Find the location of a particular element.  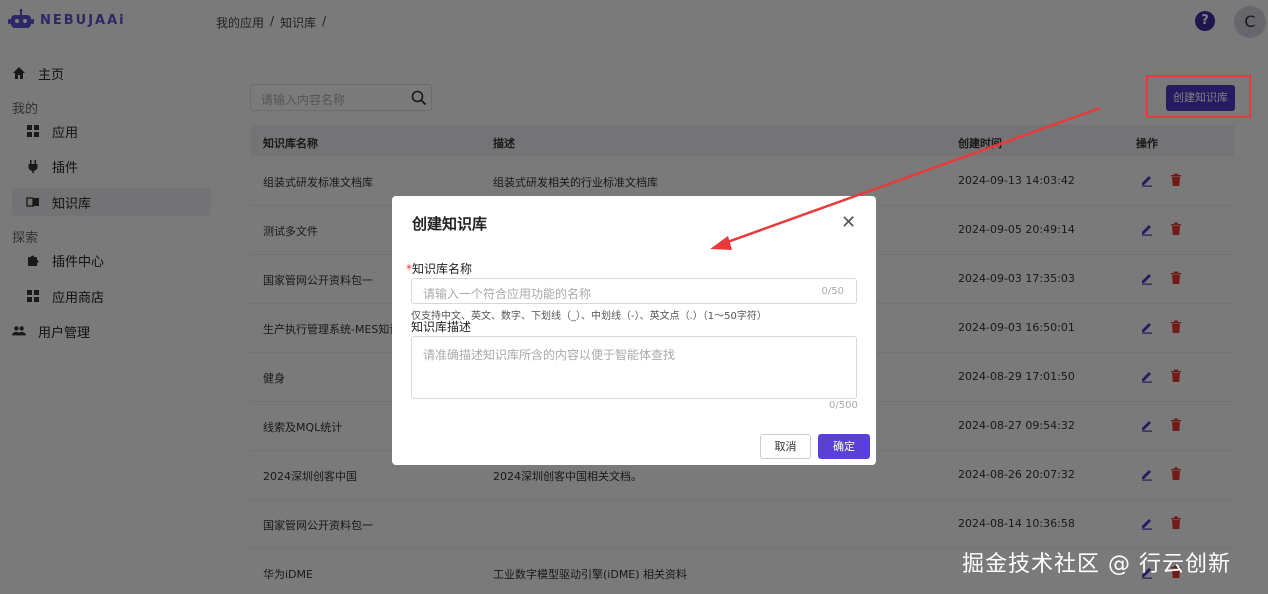

desc-field-label: 知识库描述 is located at coordinates (441, 327).